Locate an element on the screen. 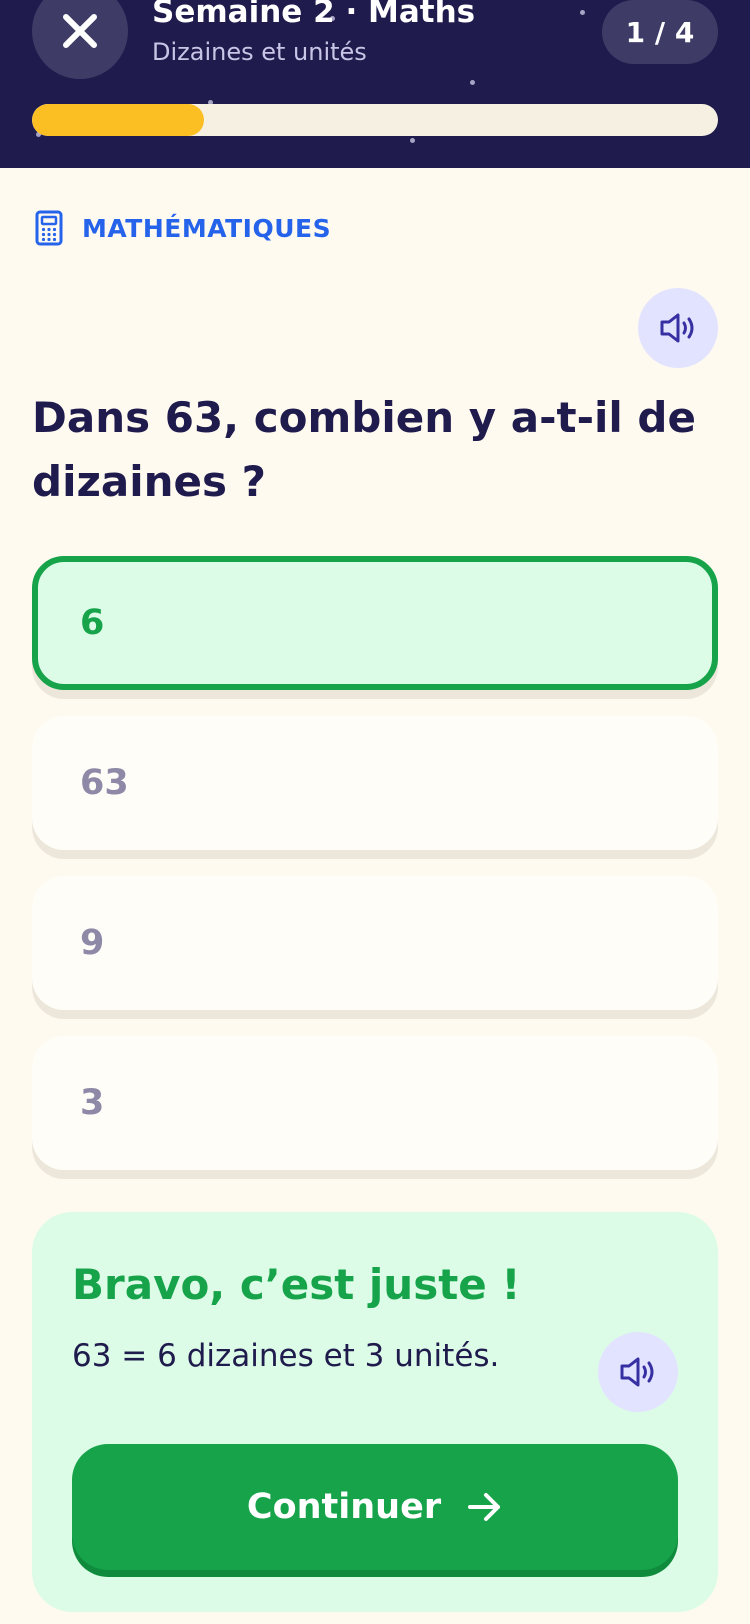 Image resolution: width=750 pixels, height=1624 pixels. progress-bar-fill is located at coordinates (118, 120).